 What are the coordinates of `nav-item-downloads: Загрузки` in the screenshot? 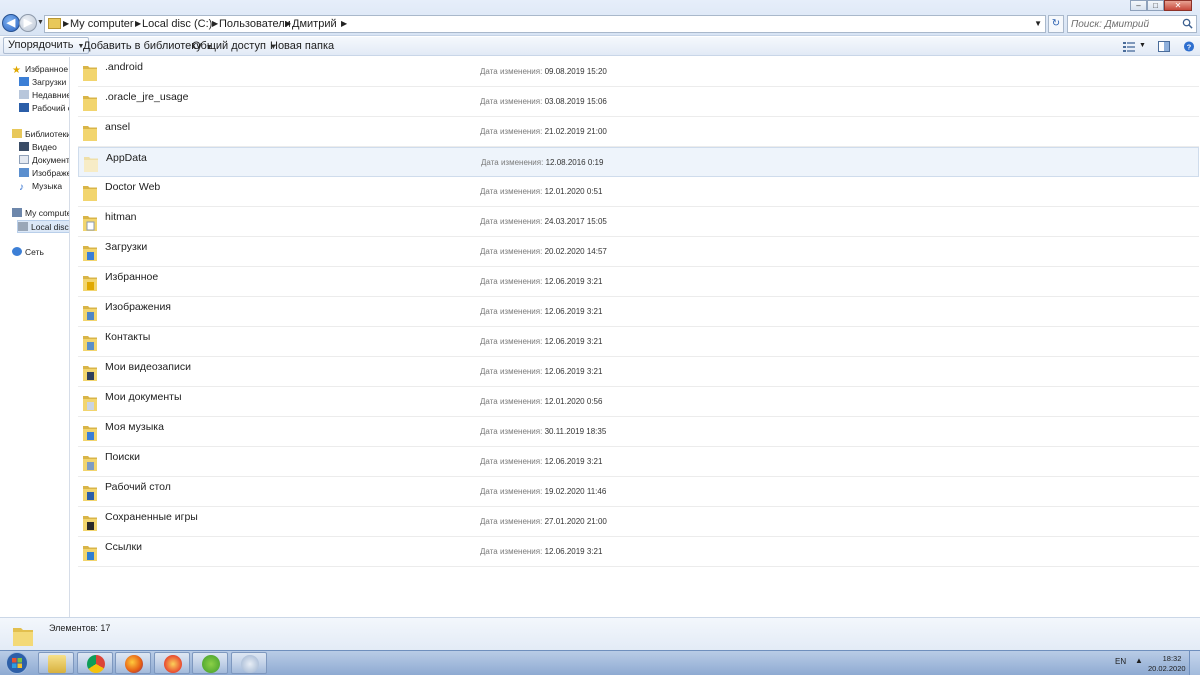 It's located at (42, 82).